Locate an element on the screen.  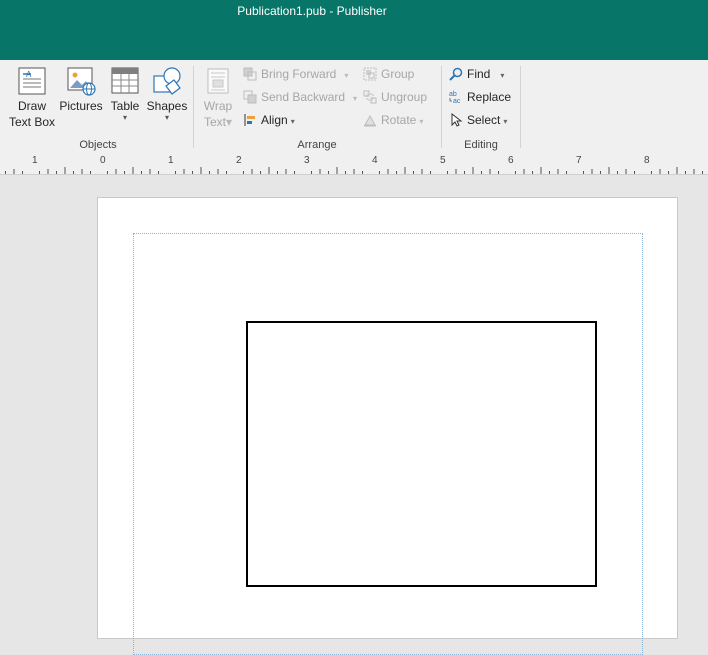
draw-label-line2: Text Box is located at coordinates (32, 122).